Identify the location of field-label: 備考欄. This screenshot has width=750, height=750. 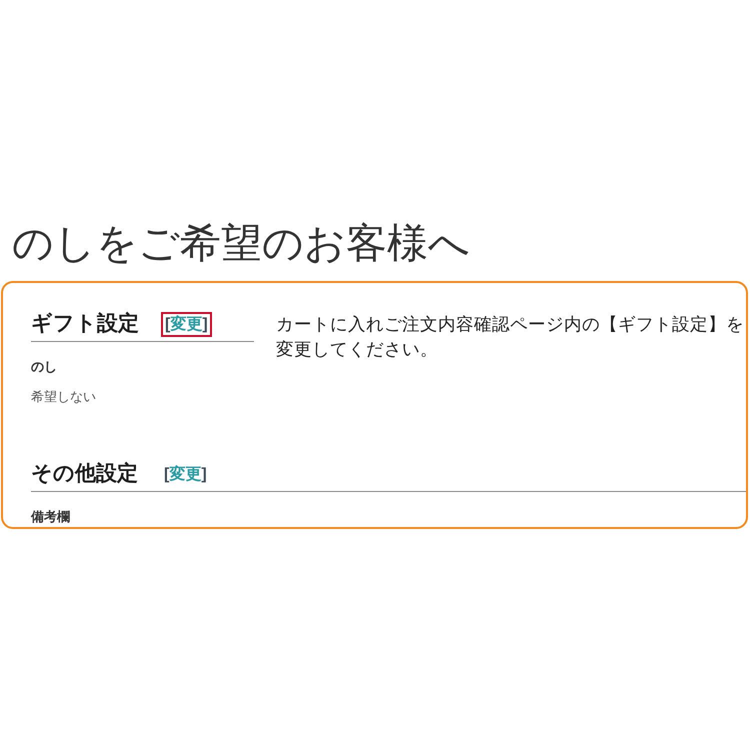
(50, 516).